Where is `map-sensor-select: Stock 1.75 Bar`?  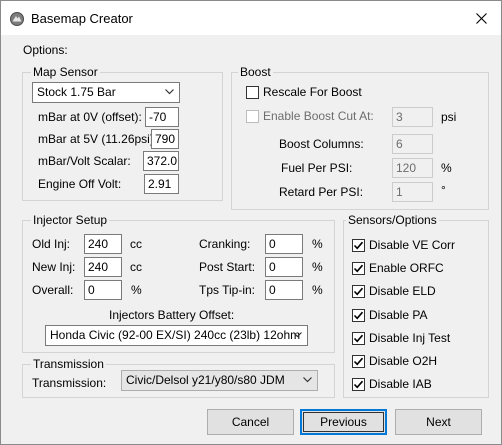 map-sensor-select: Stock 1.75 Bar is located at coordinates (106, 92).